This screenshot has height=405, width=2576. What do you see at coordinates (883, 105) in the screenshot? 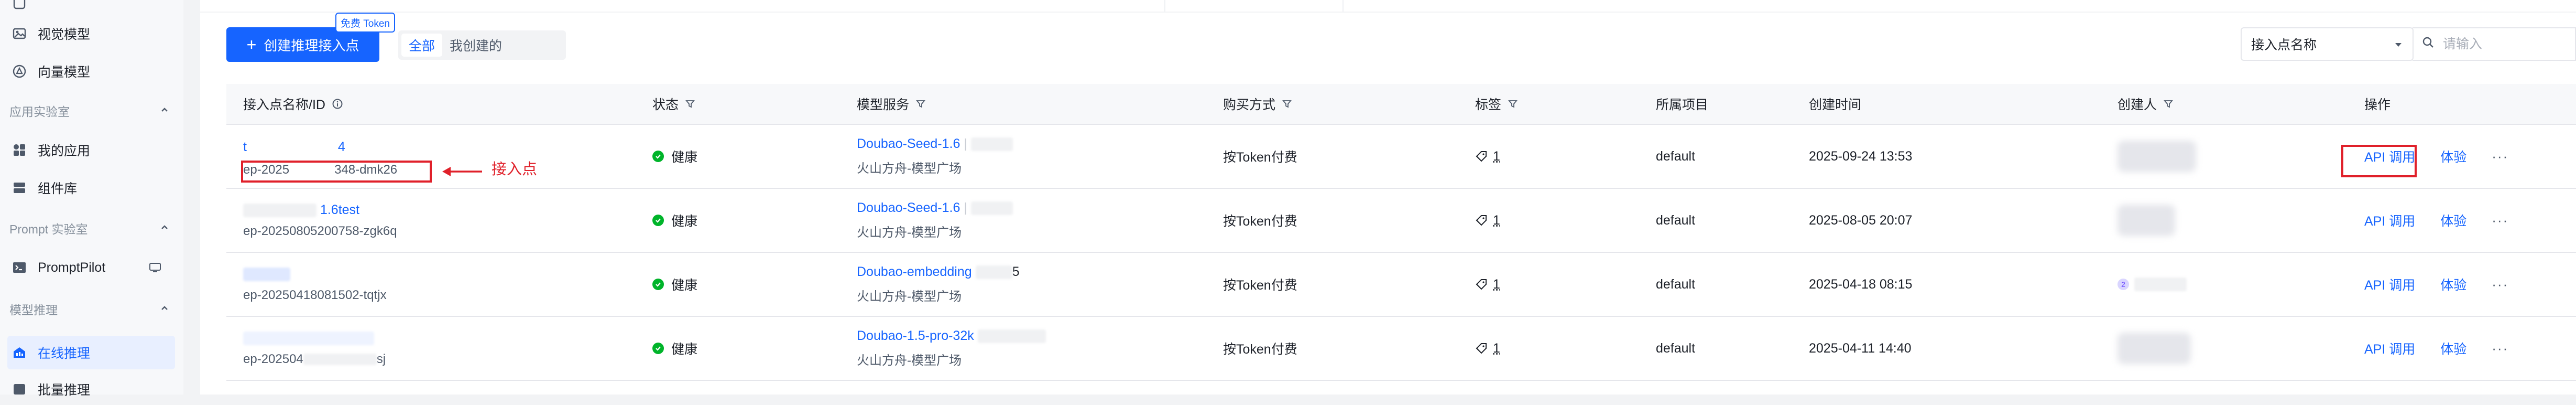
I see `col-model-label: 模型服务` at bounding box center [883, 105].